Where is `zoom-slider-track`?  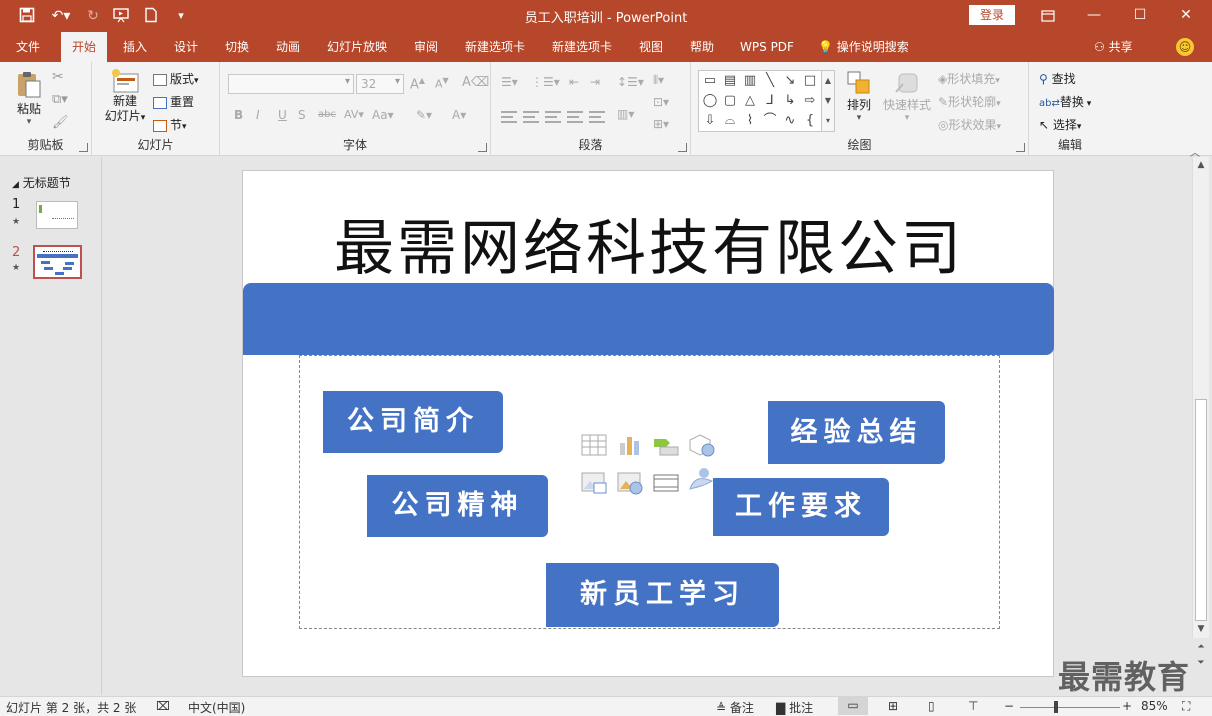 zoom-slider-track is located at coordinates (1070, 707).